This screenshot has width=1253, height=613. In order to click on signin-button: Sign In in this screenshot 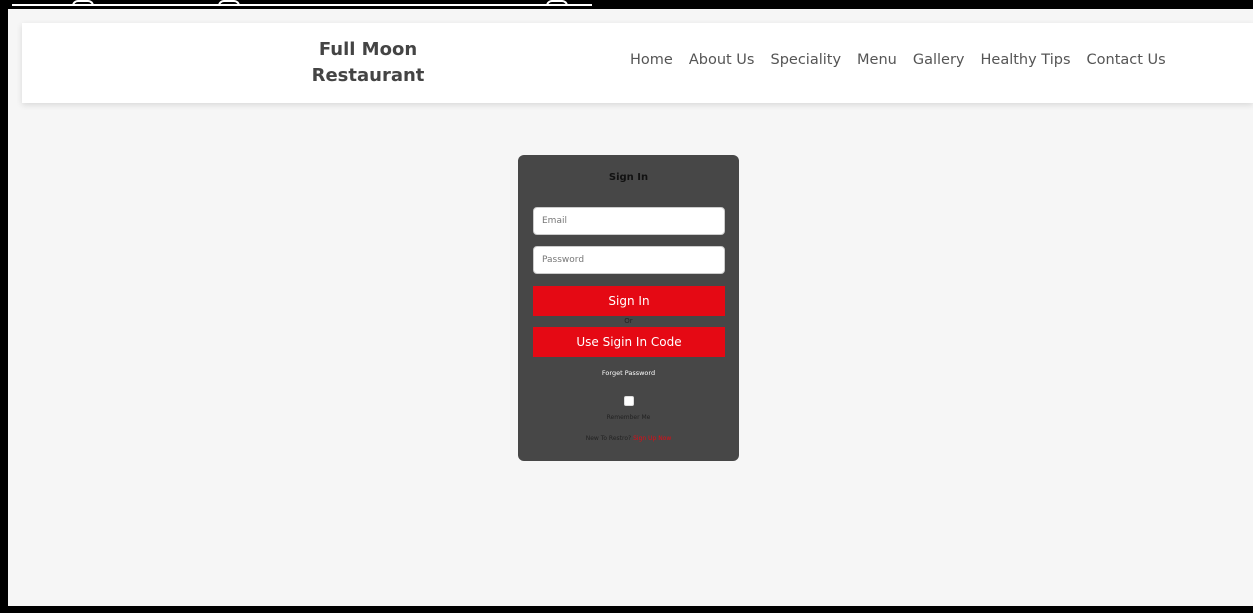, I will do `click(629, 301)`.